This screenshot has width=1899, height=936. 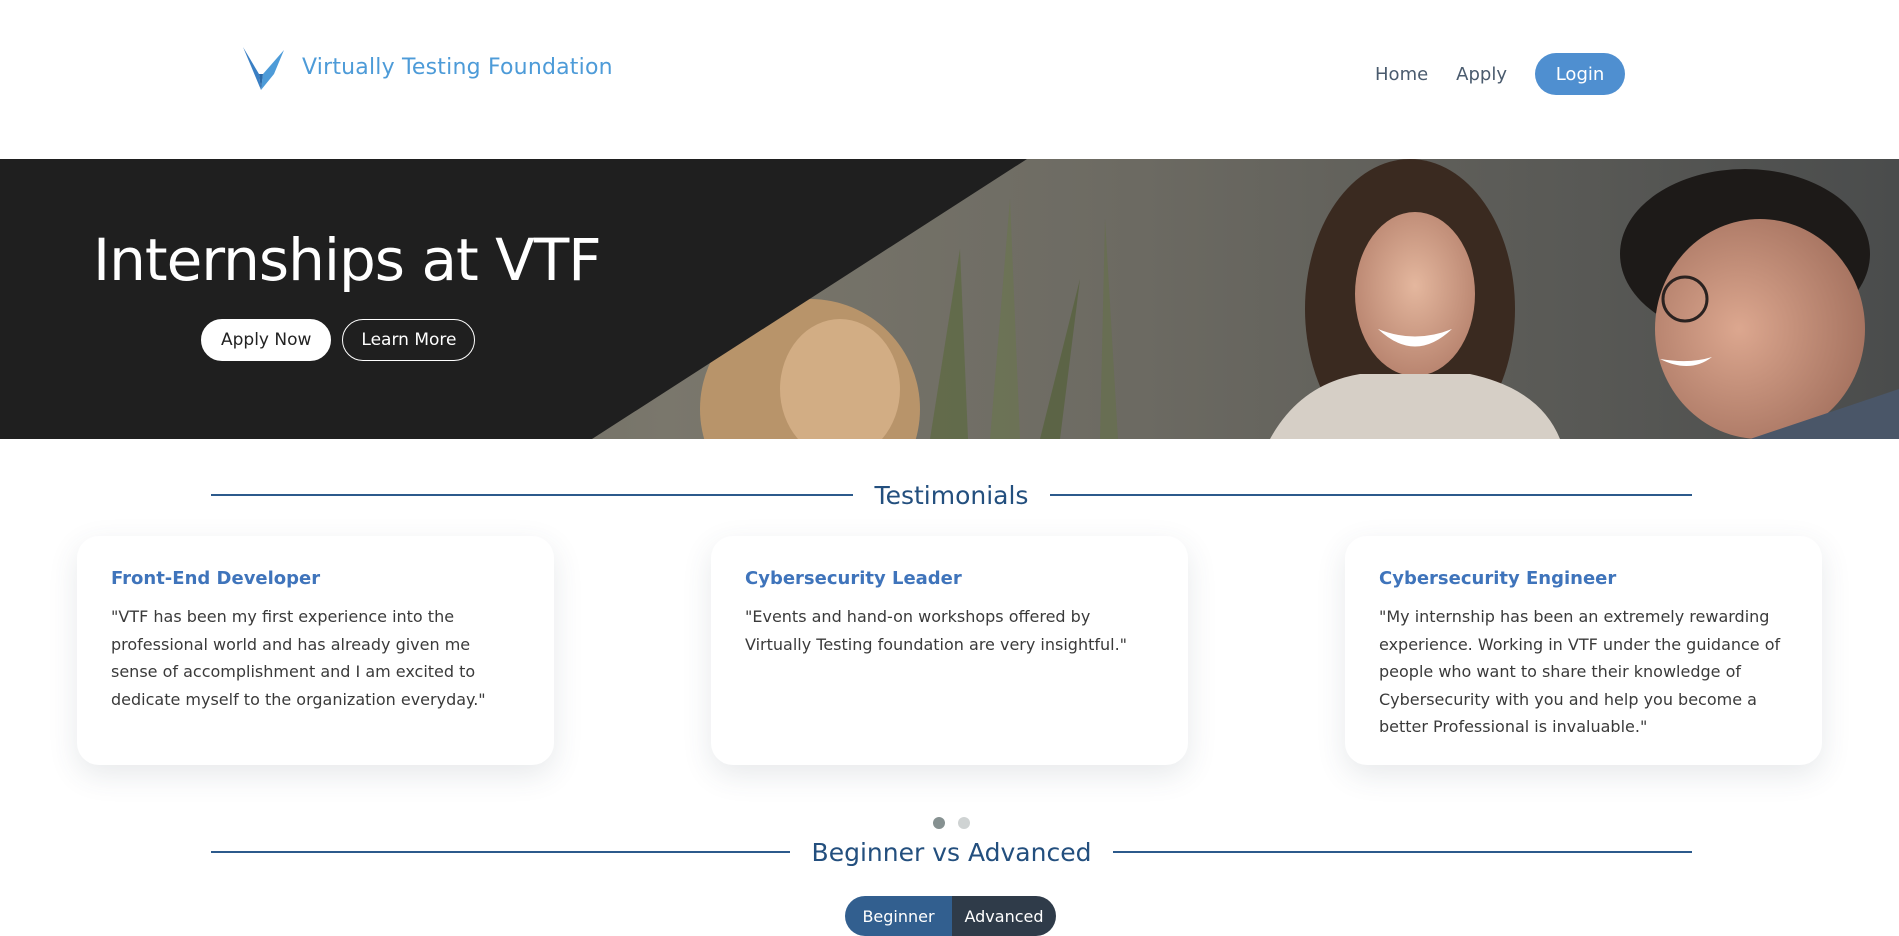 What do you see at coordinates (1004, 916) in the screenshot?
I see `advanced-toggle-button: Advanced` at bounding box center [1004, 916].